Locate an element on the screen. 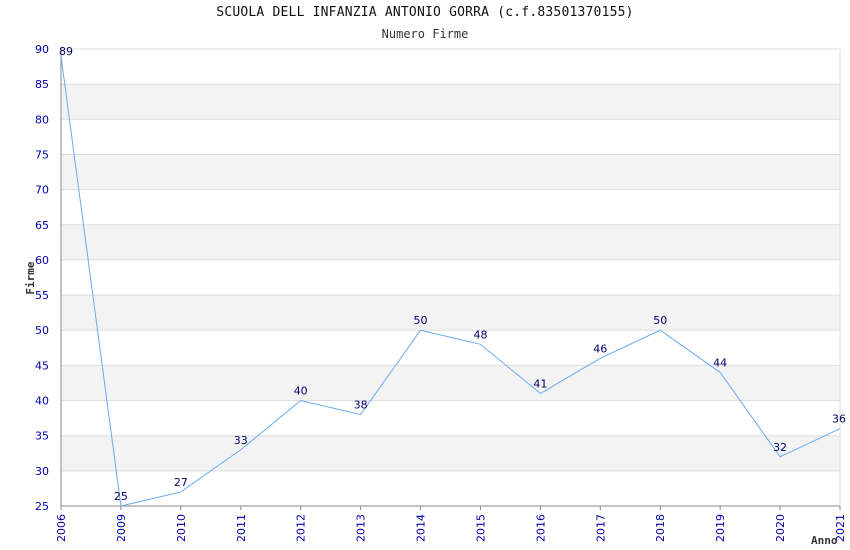 The image size is (850, 550). y-tick-label: 50 is located at coordinates (42, 330).